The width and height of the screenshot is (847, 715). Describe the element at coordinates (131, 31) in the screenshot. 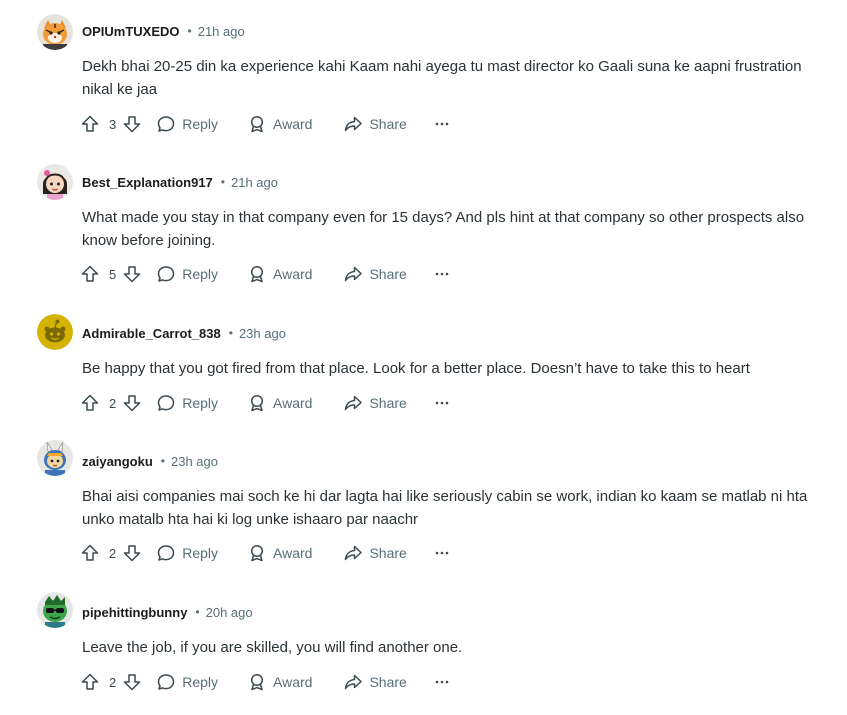

I see `username: OPIUmTUXEDO` at that location.